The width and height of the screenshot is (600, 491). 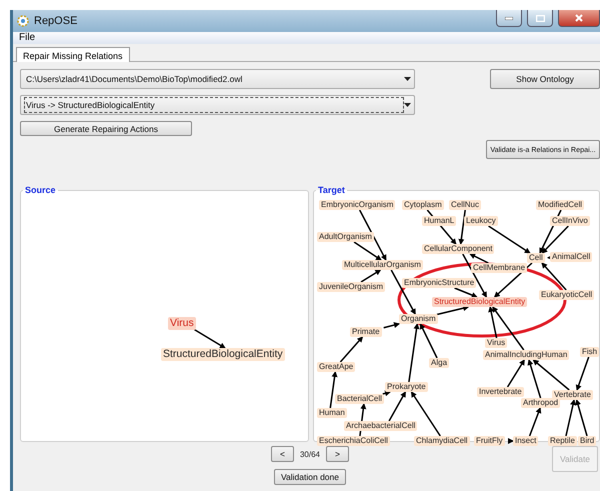 What do you see at coordinates (499, 268) in the screenshot?
I see `graph-node: CellMembrane` at bounding box center [499, 268].